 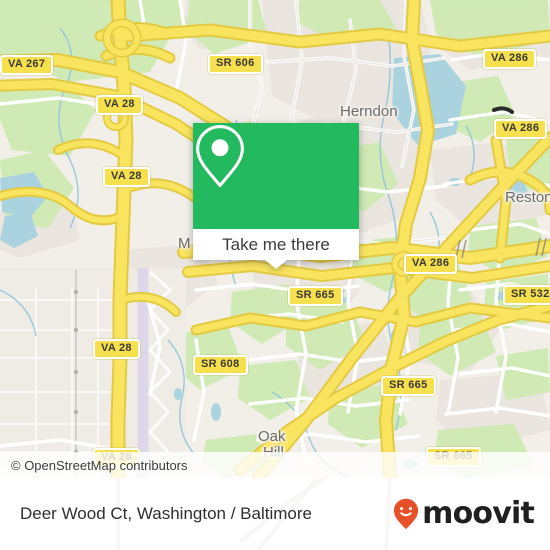 I want to click on map-attribution: © OpenStreetMap contributors, so click(x=275, y=465).